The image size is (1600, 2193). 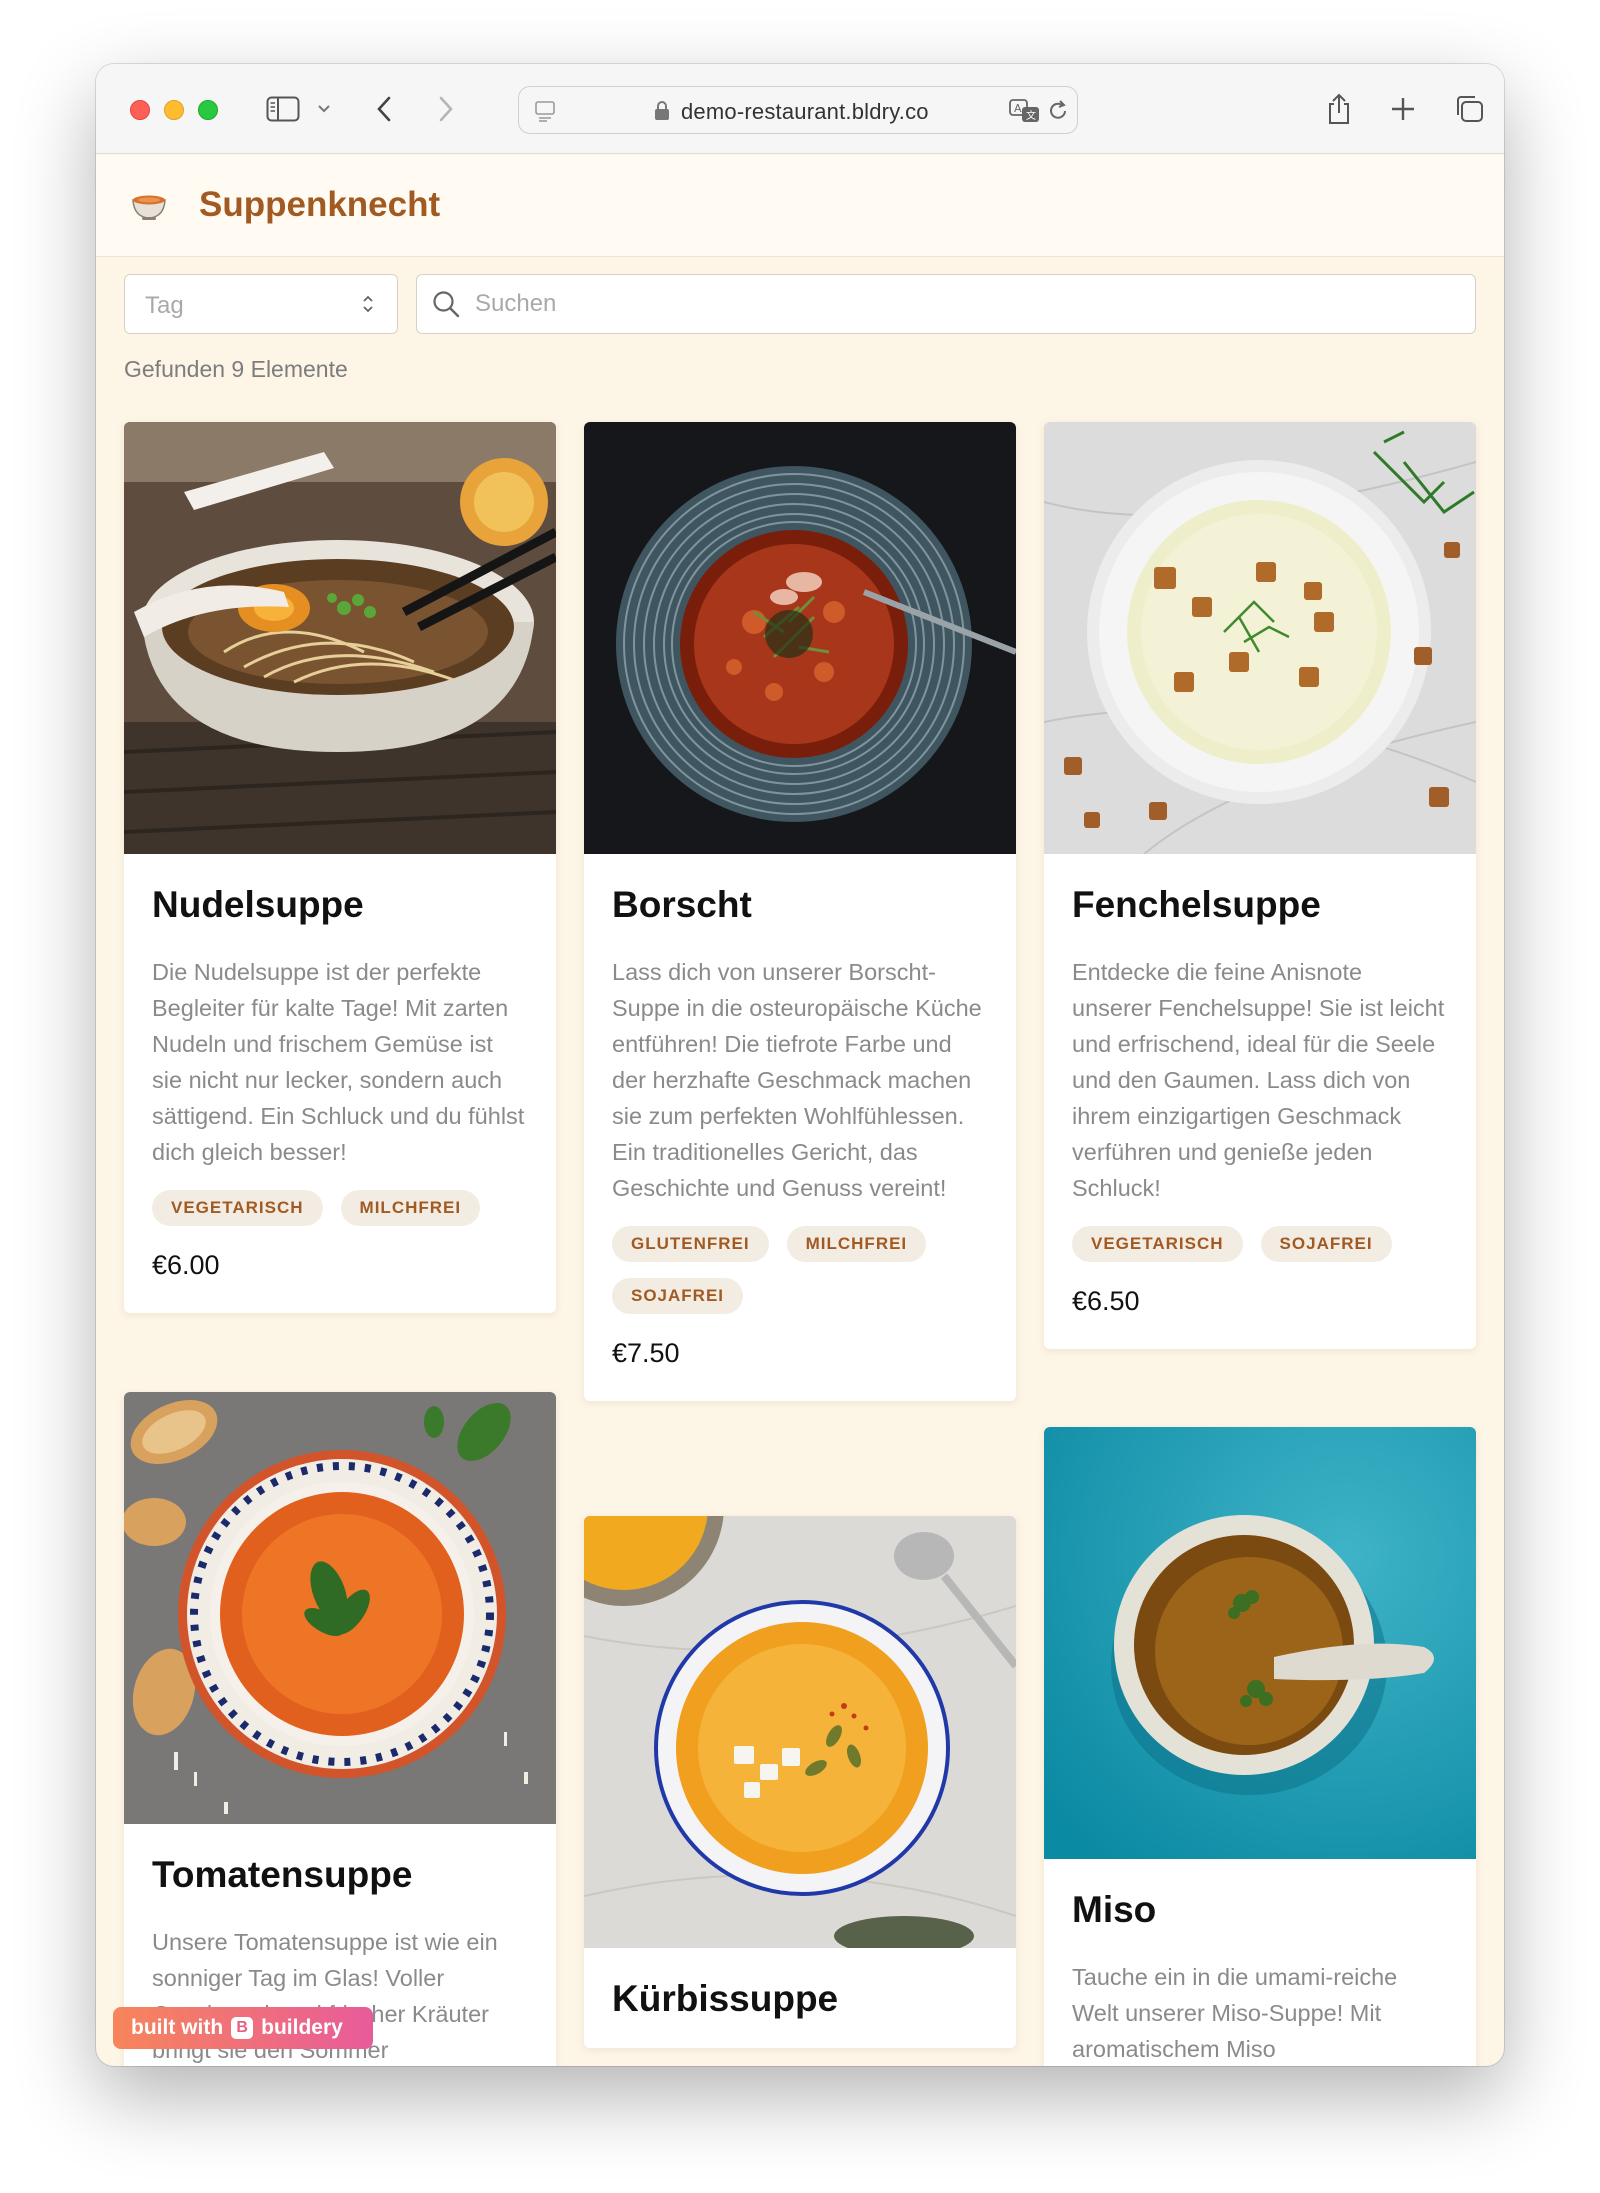 I want to click on new-tab-icon, so click(x=1403, y=109).